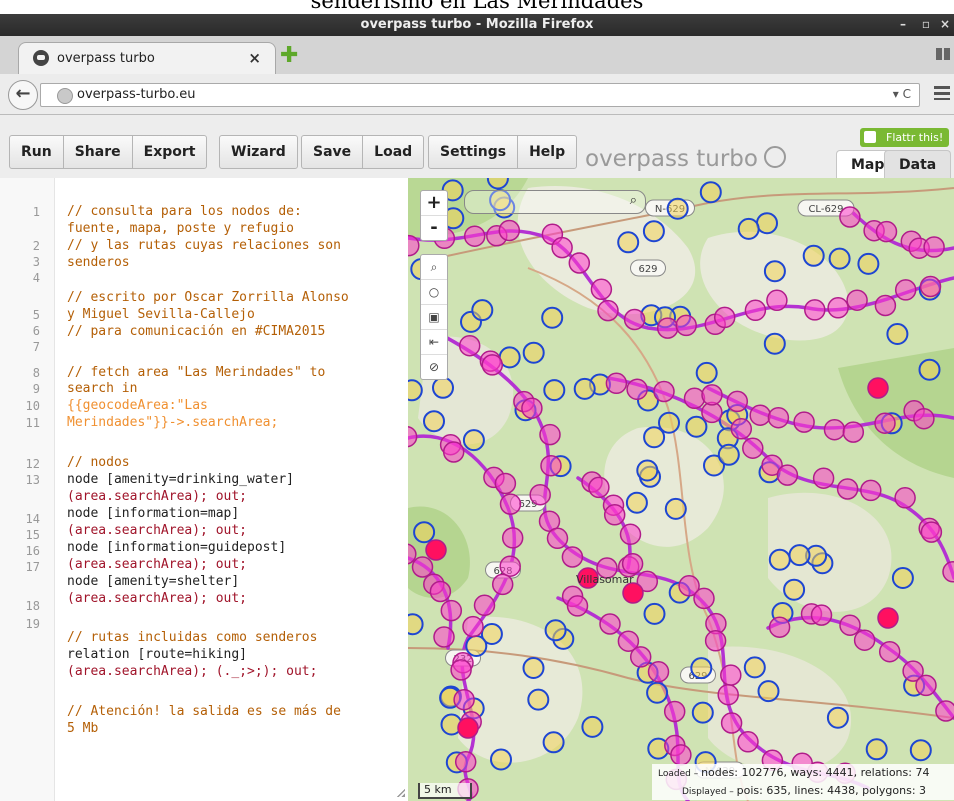 The height and width of the screenshot is (801, 954). Describe the element at coordinates (254, 58) in the screenshot. I see `close-tab-icon: ×` at that location.